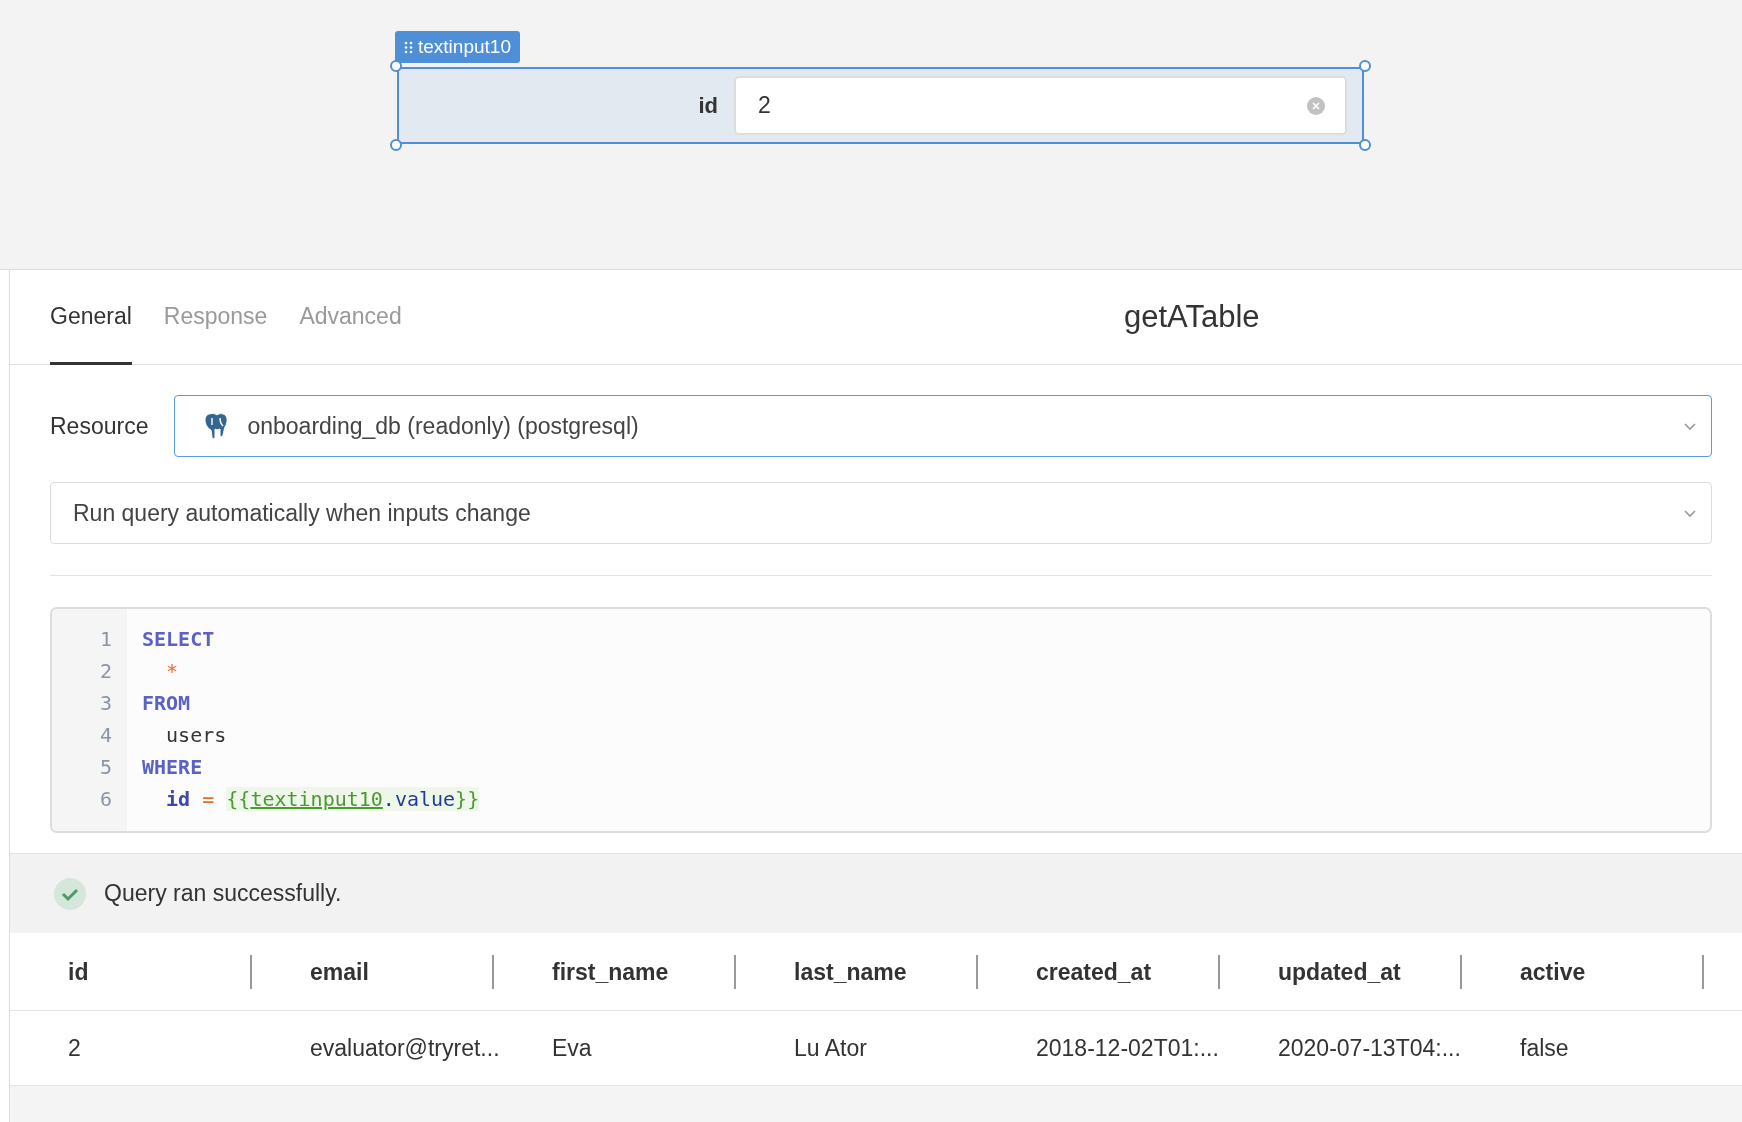 The width and height of the screenshot is (1742, 1122). I want to click on line-number: 4, so click(105, 735).